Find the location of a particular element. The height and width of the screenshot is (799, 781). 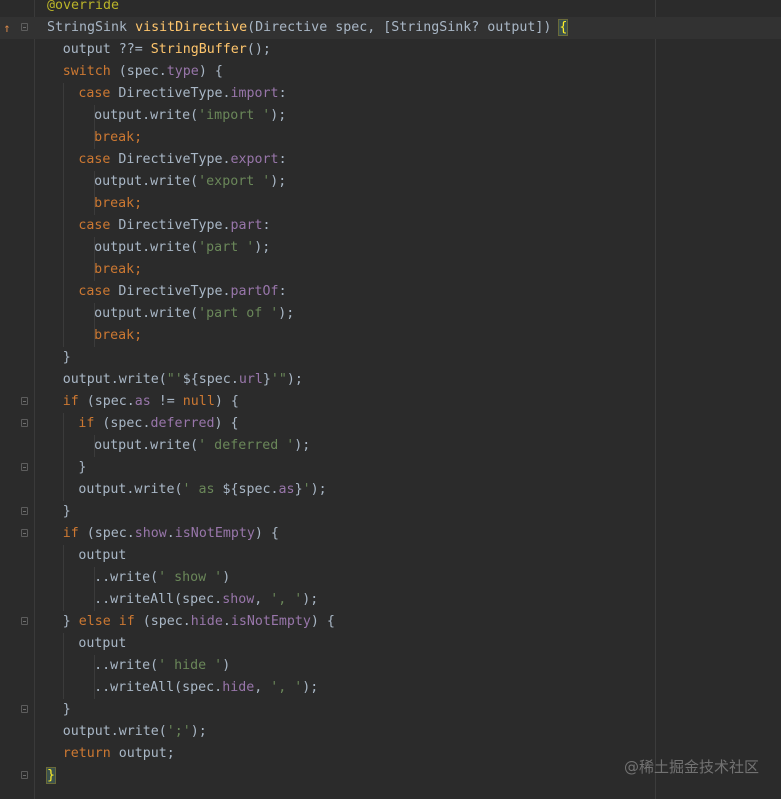

code-line: switch (spec.type) { is located at coordinates (390, 72).